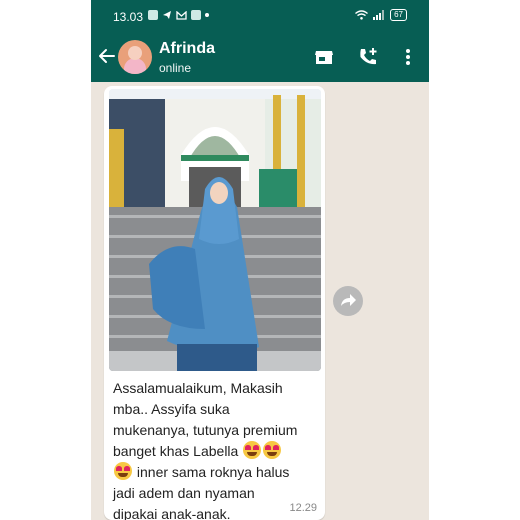 The width and height of the screenshot is (520, 520). Describe the element at coordinates (175, 68) in the screenshot. I see `contact-presence: online` at that location.